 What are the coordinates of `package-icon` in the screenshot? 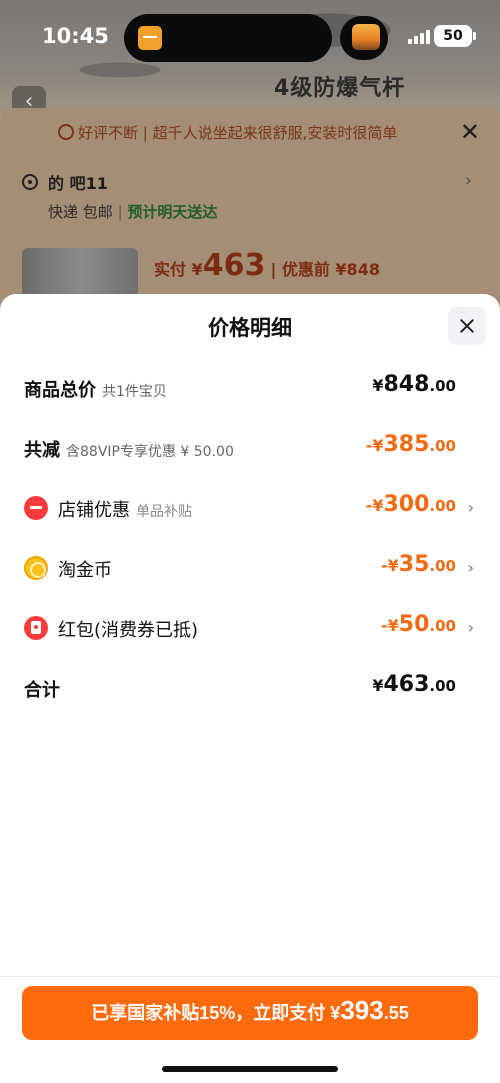 It's located at (150, 38).